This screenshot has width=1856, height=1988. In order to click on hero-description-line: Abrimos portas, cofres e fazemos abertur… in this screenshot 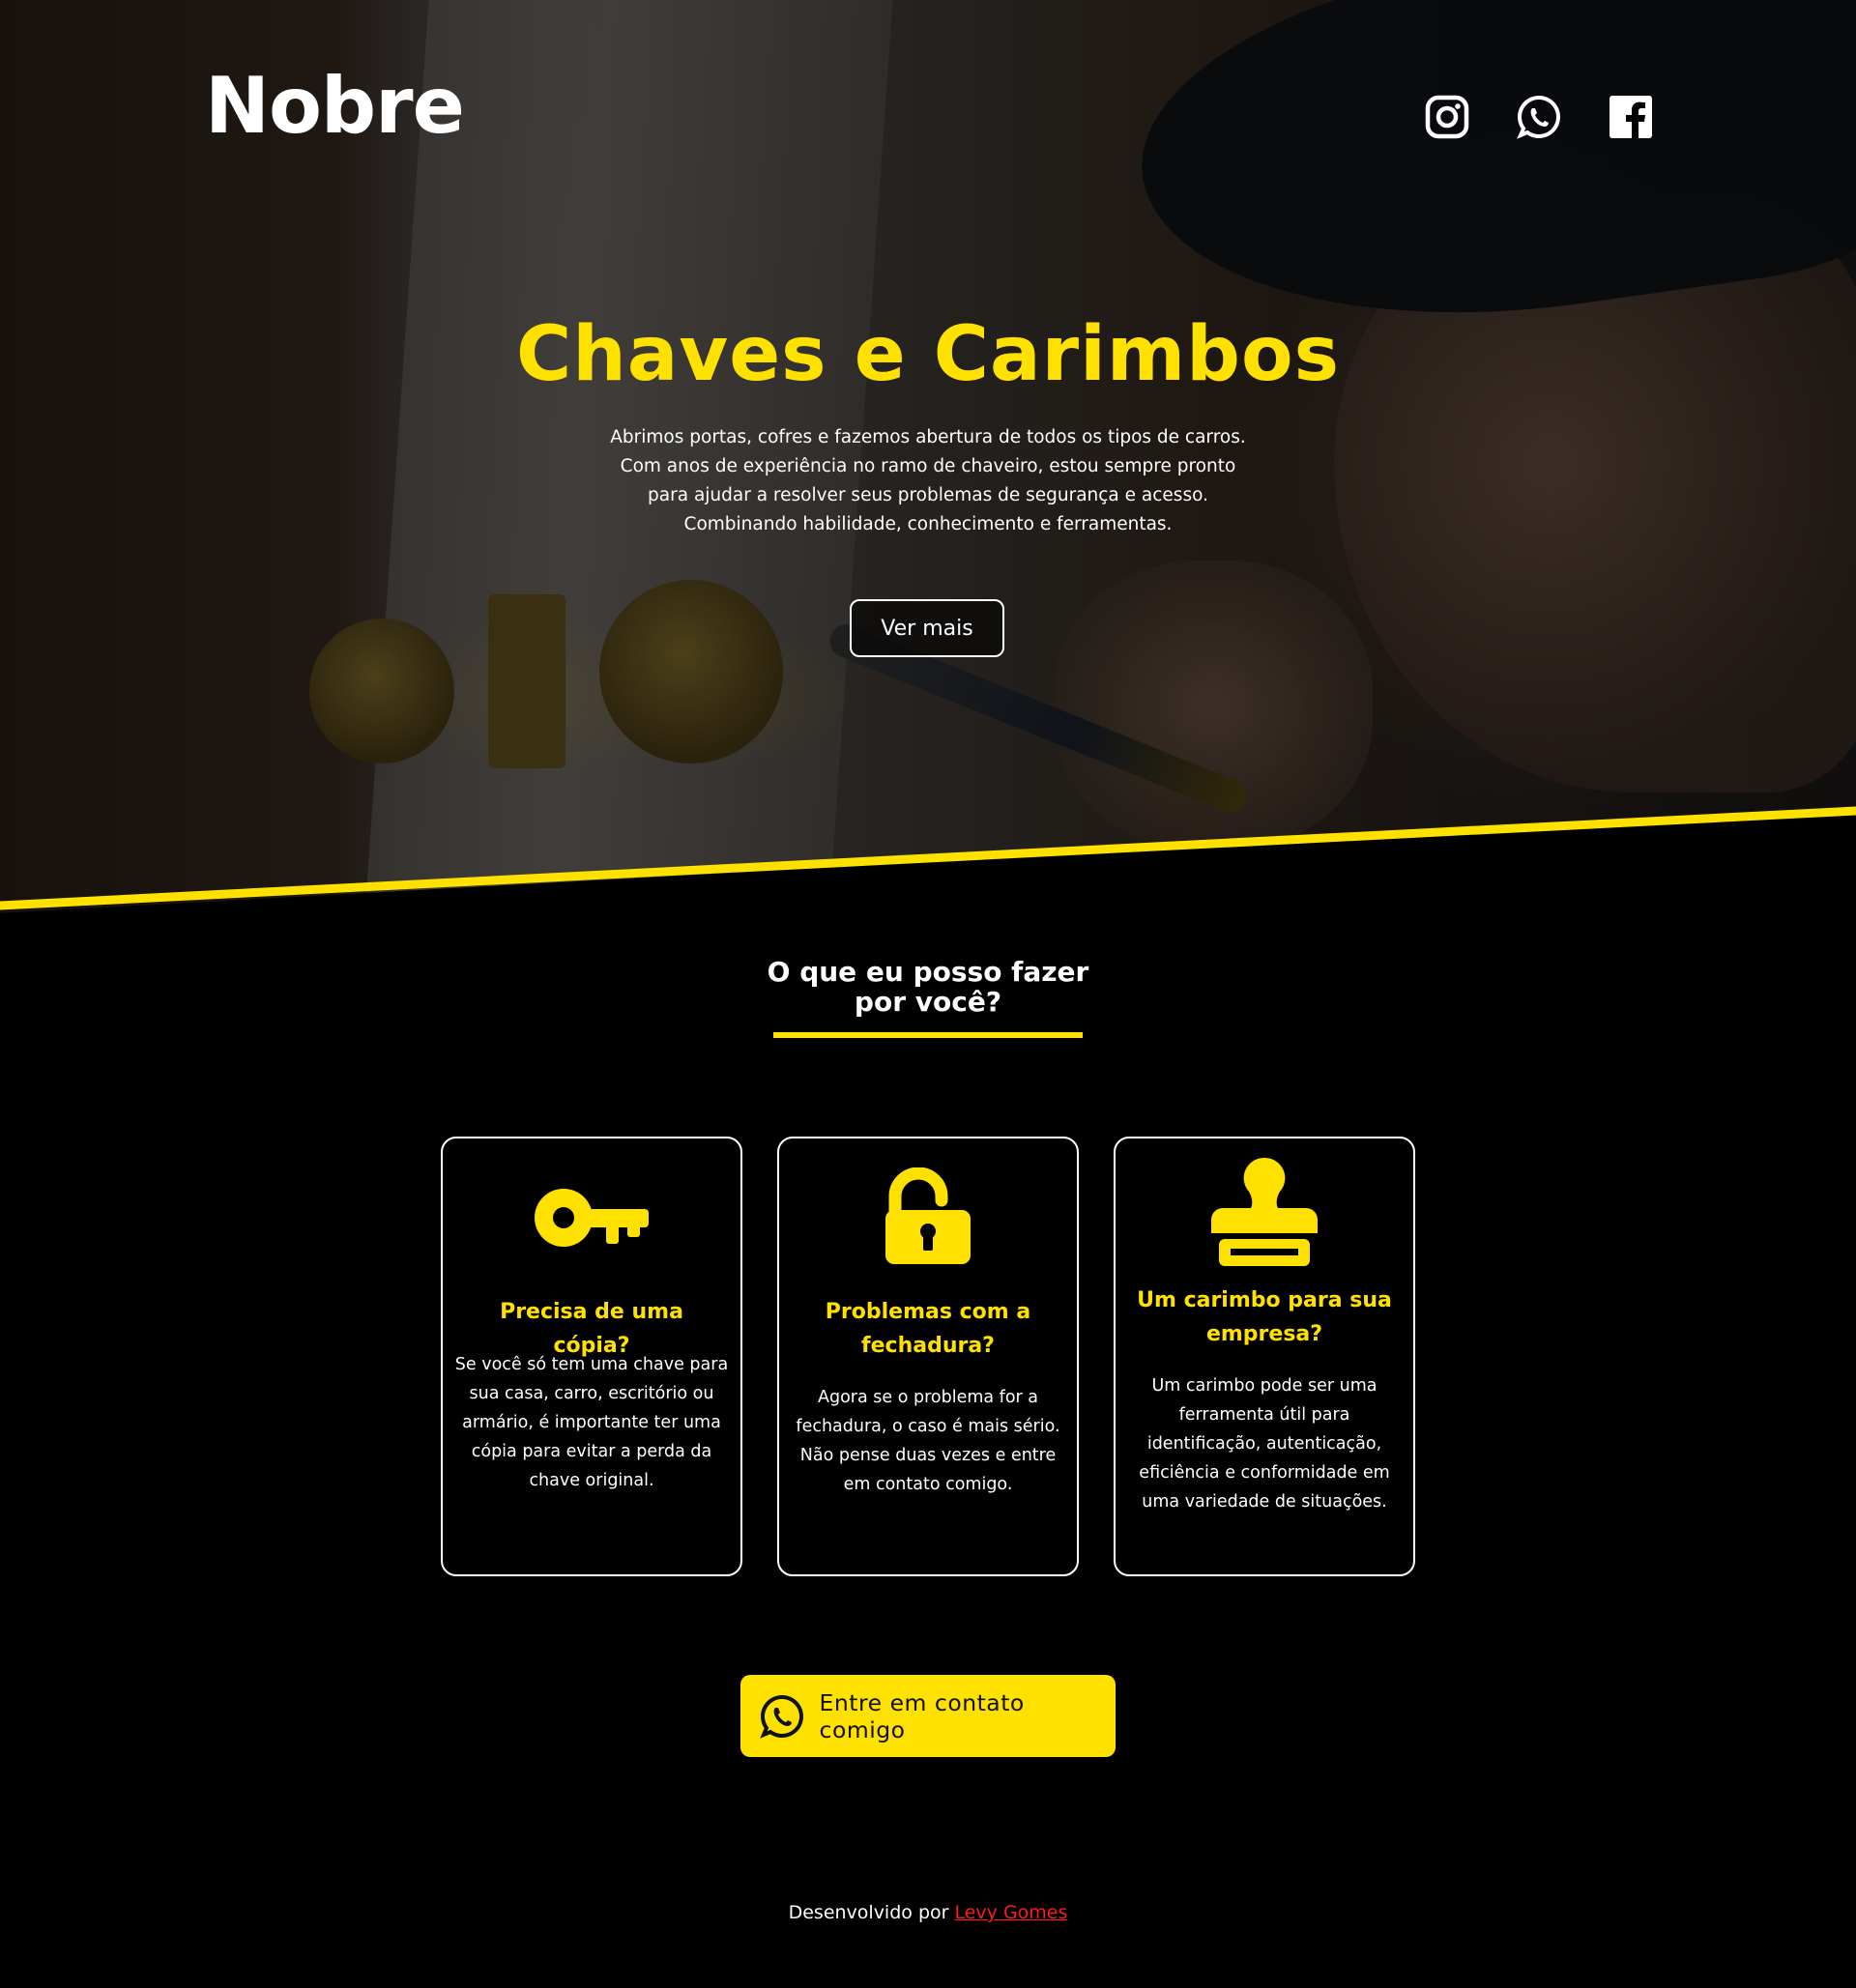, I will do `click(928, 437)`.